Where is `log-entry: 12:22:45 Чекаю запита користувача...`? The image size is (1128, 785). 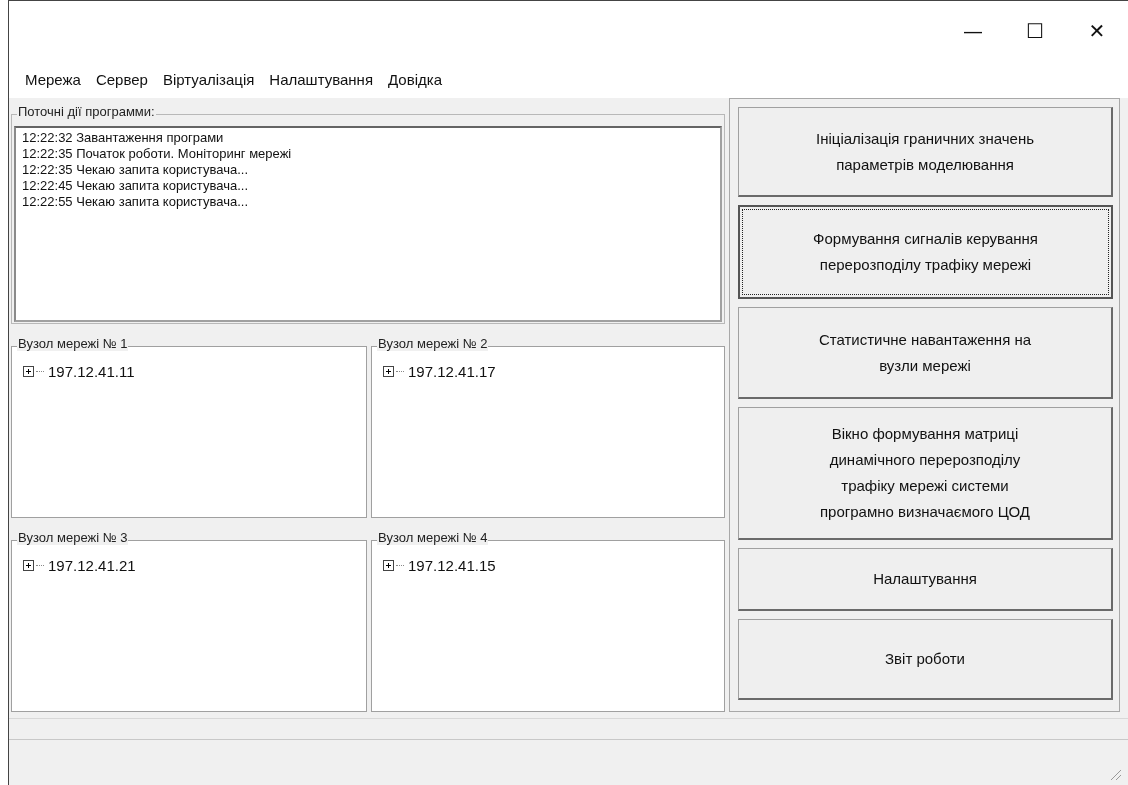 log-entry: 12:22:45 Чекаю запита користувача... is located at coordinates (135, 186).